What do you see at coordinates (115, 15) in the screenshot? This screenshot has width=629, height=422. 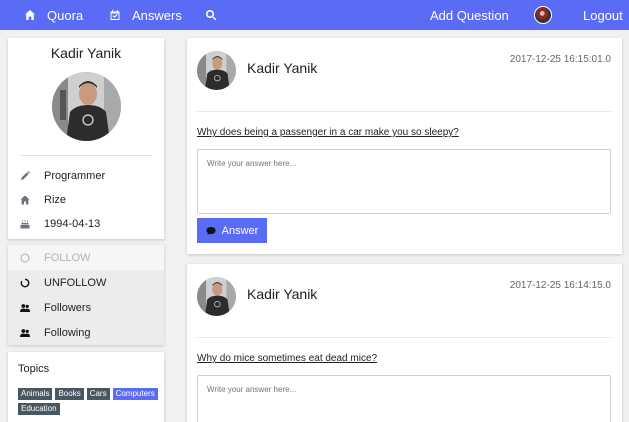 I see `calendar-check-icon` at bounding box center [115, 15].